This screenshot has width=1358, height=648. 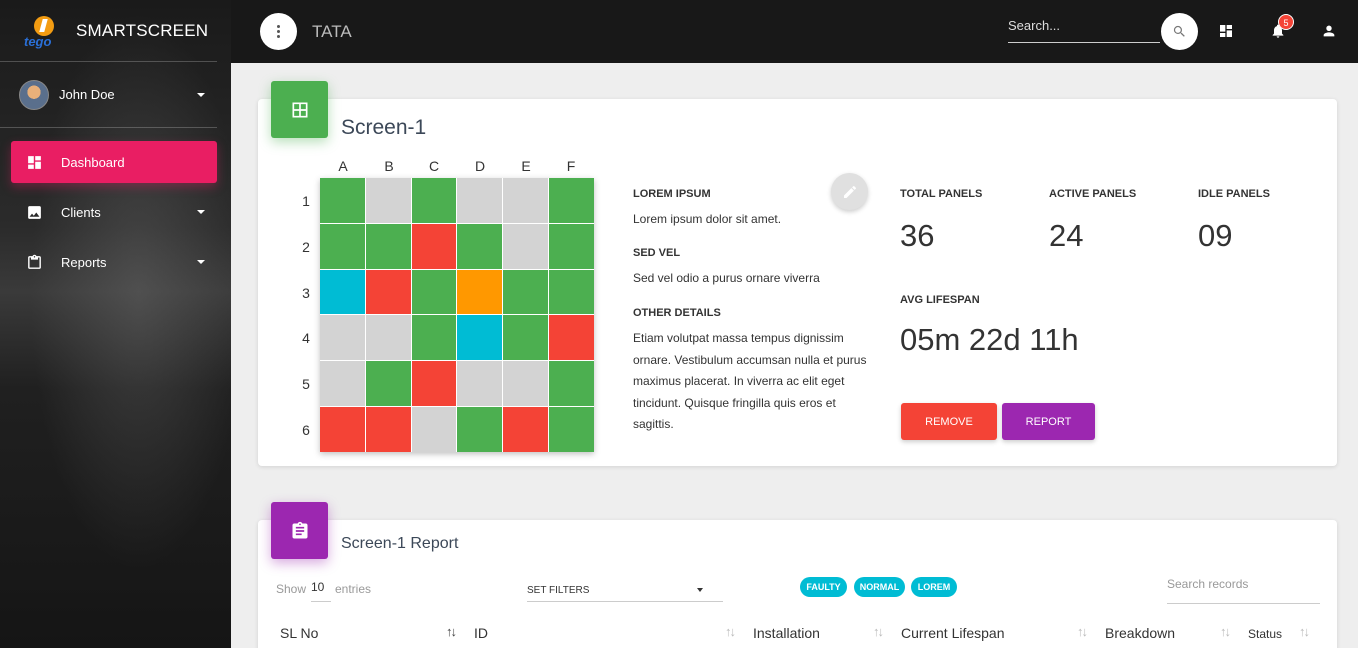 I want to click on search-button, so click(x=1179, y=31).